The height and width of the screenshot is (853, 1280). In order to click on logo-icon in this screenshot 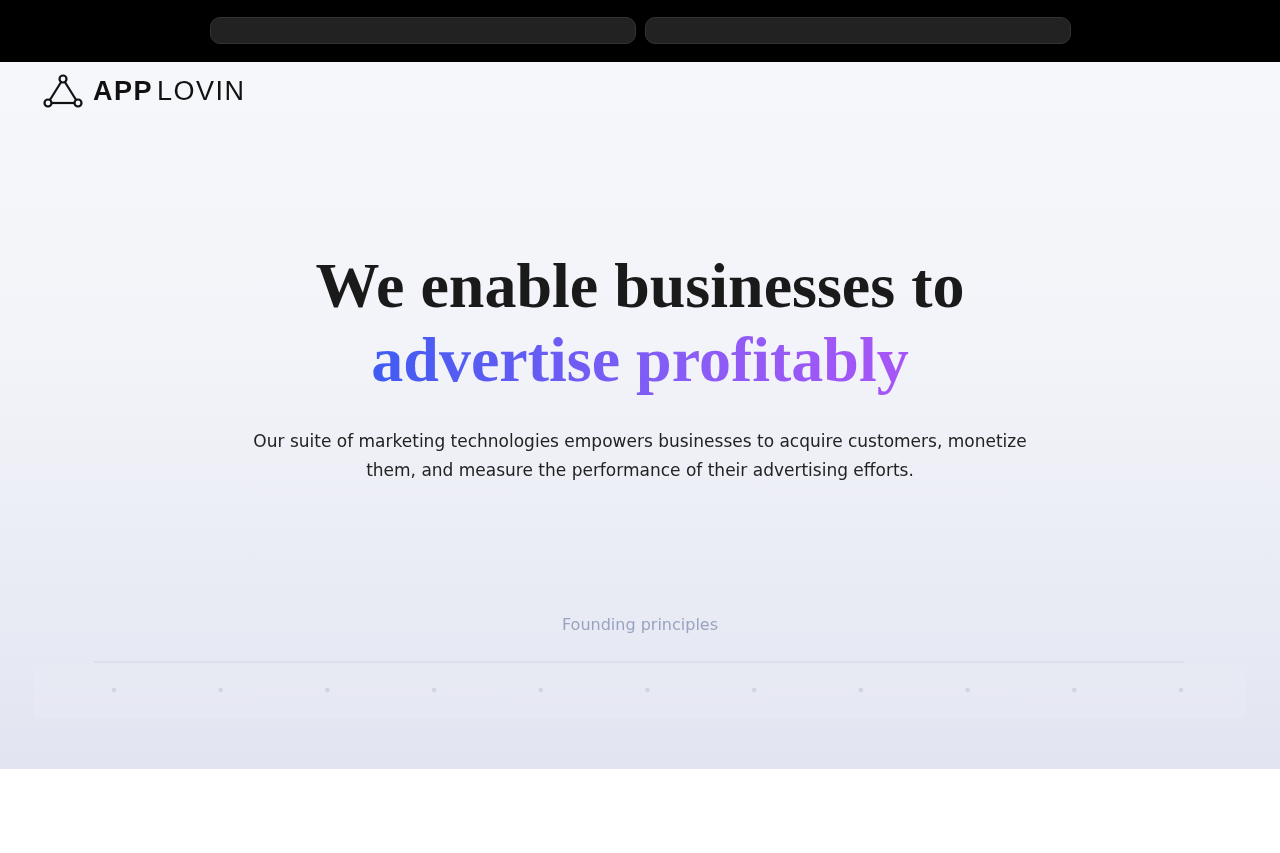, I will do `click(63, 91)`.